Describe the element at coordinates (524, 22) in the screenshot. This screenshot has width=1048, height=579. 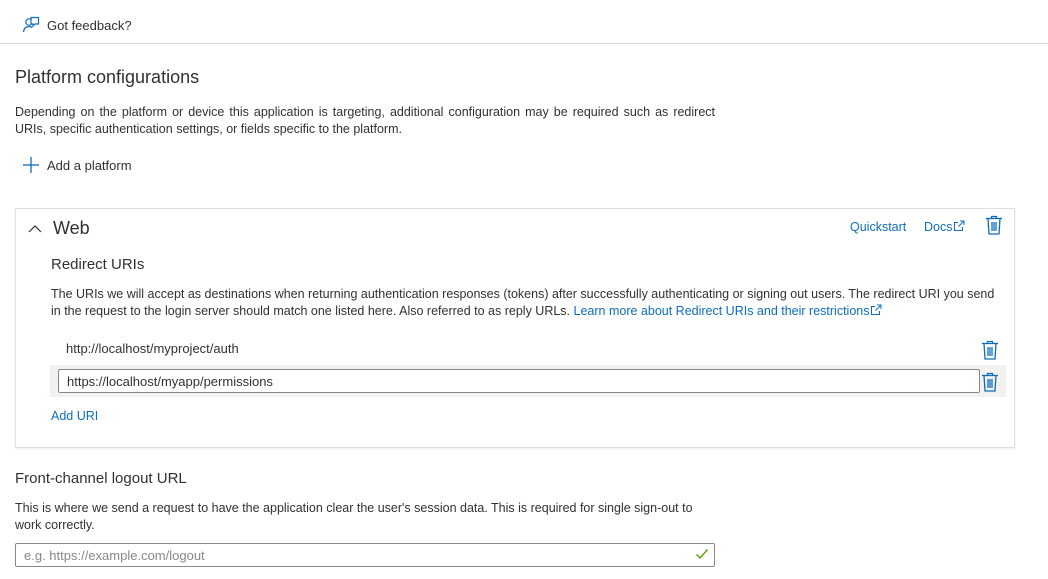
I see `feedback-bar: Got feedback?` at that location.